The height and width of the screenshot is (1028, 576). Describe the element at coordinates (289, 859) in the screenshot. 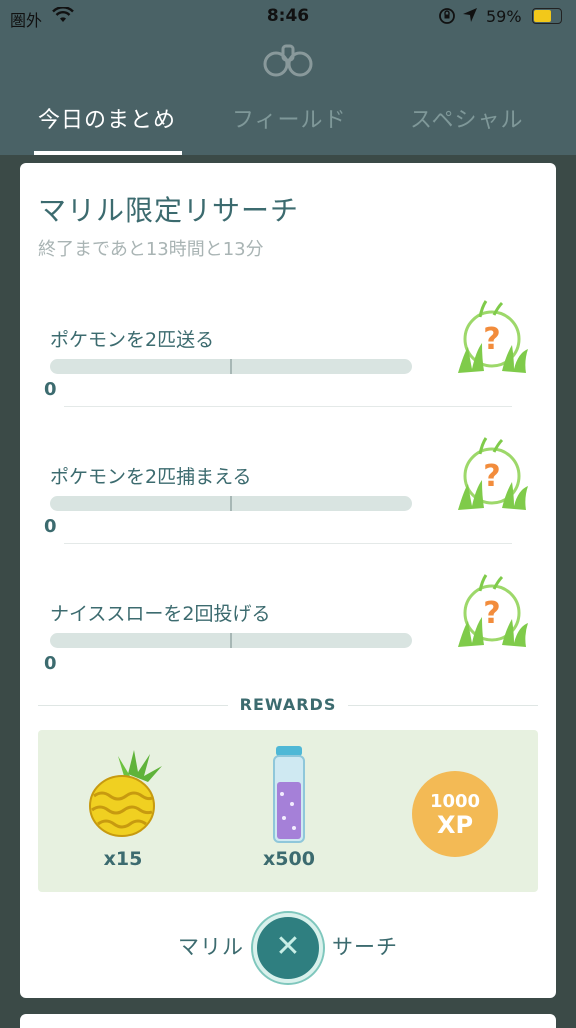

I see `reward-quantity: x500` at that location.